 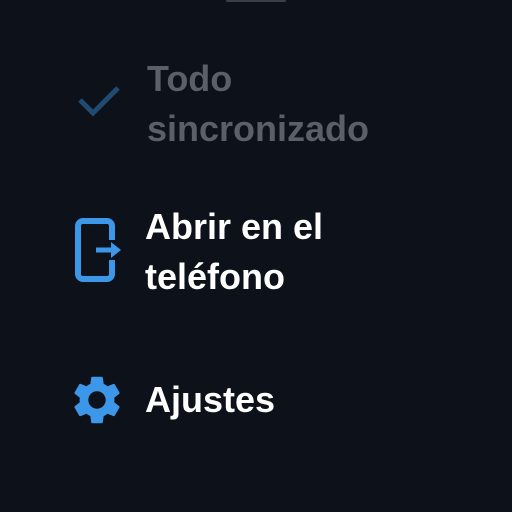 I want to click on scroll-indicator, so click(x=256, y=1).